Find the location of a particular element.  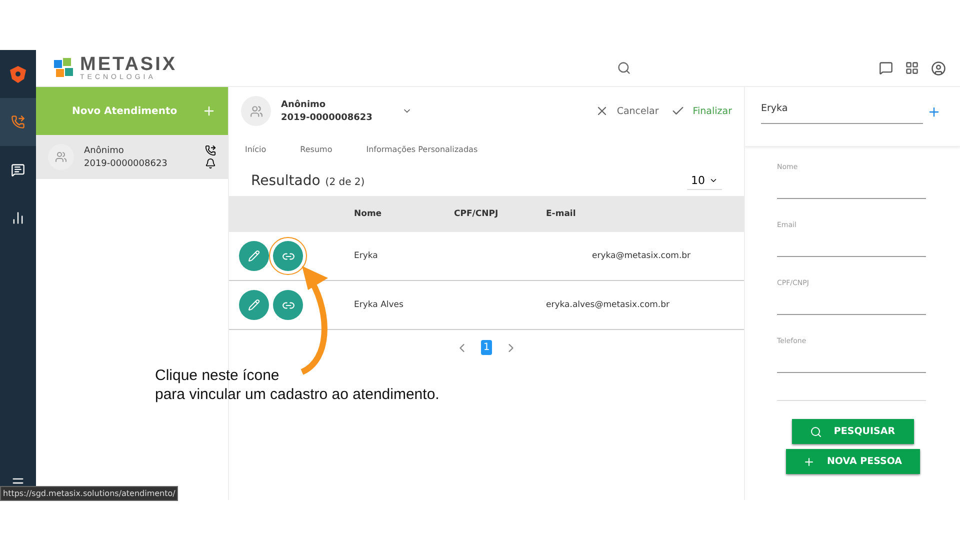

tab: Informações Personalizadas is located at coordinates (422, 150).